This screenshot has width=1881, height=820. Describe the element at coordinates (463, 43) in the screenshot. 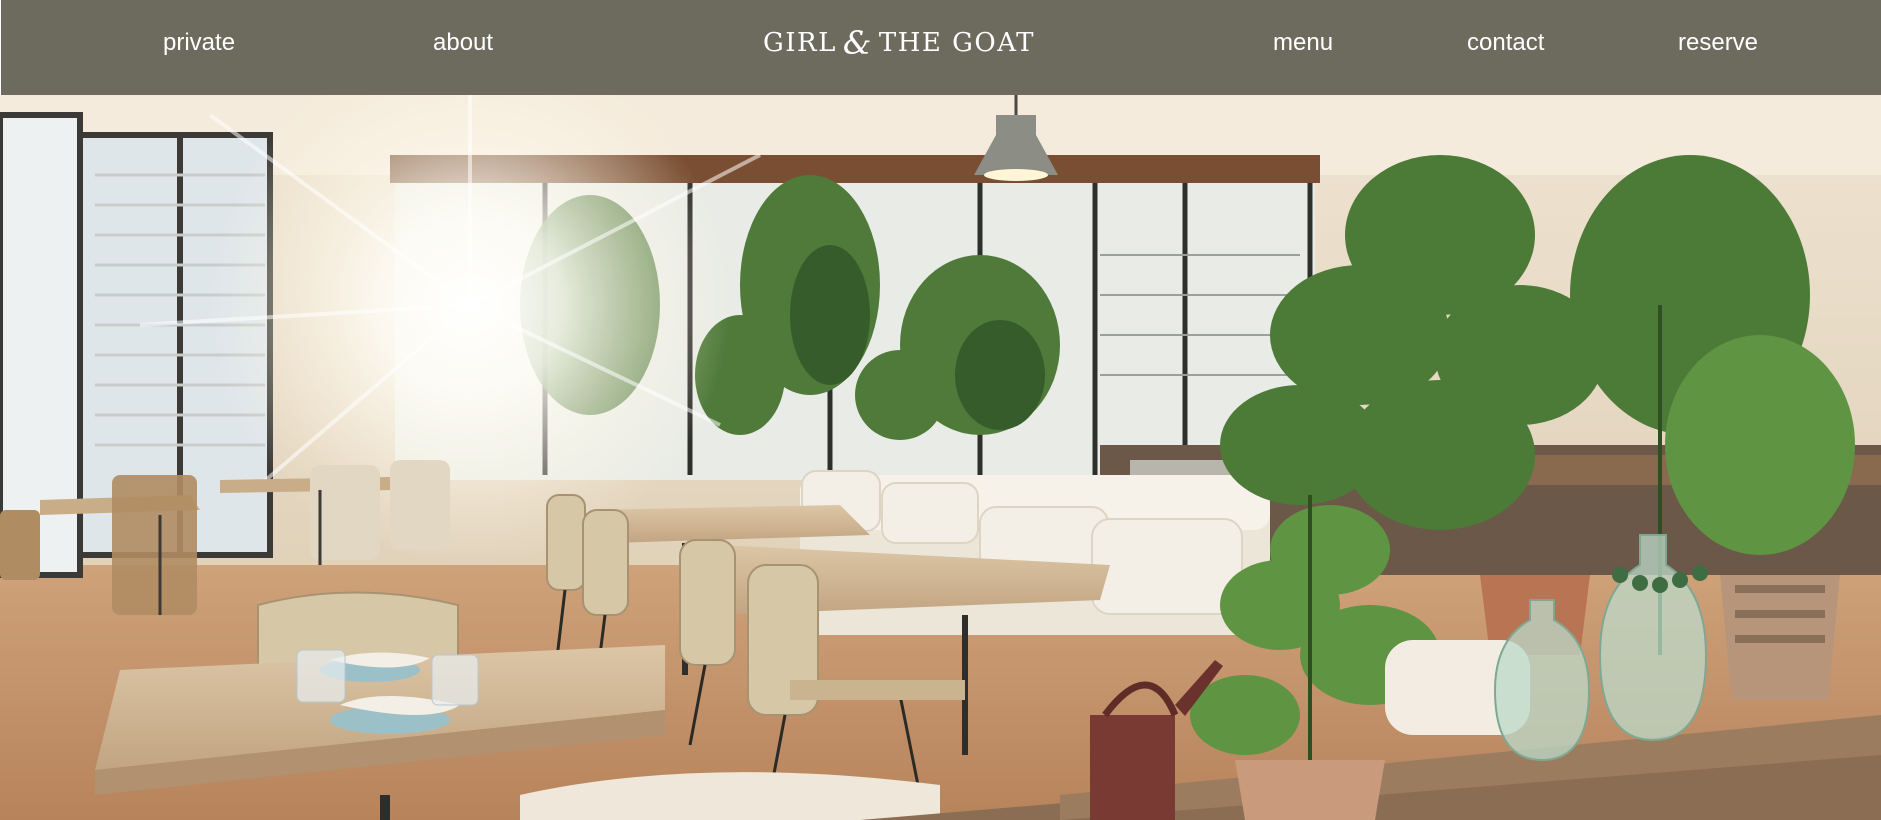

I see `nav-link-about: about` at that location.